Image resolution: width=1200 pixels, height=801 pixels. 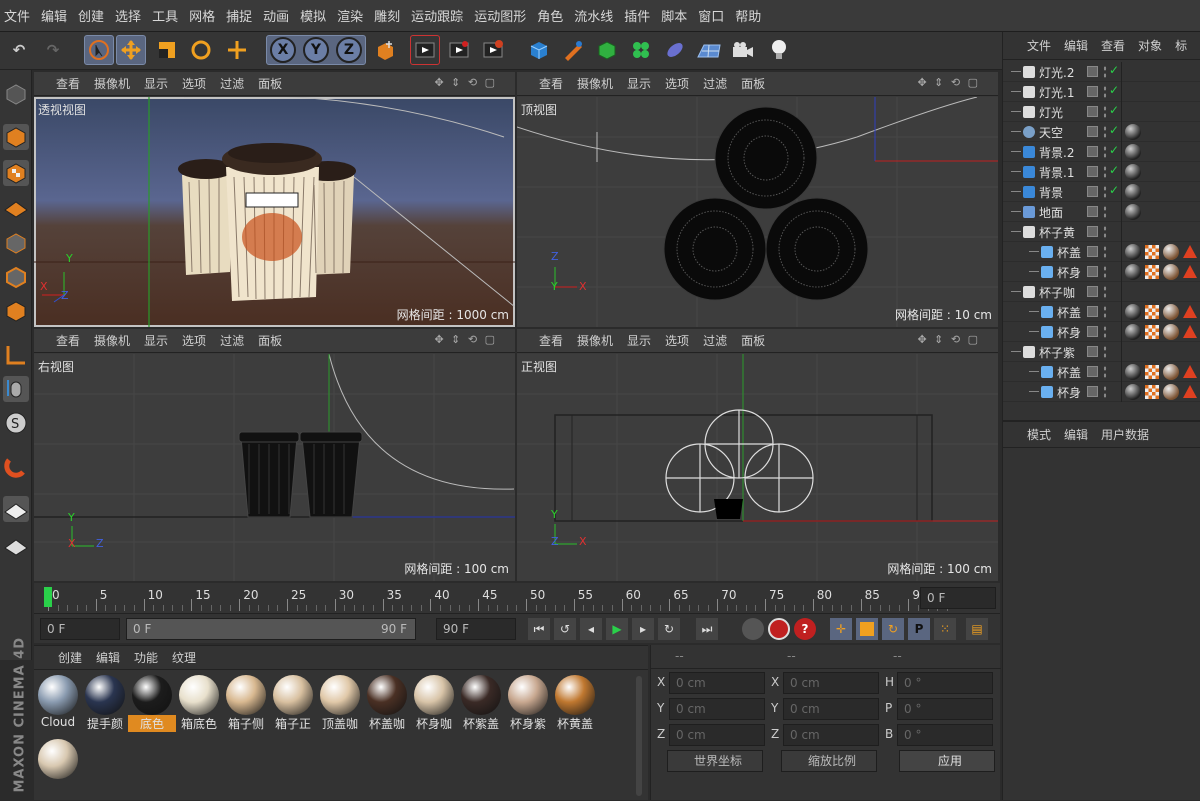 What do you see at coordinates (17, 15) in the screenshot?
I see `menu-item: 文件` at bounding box center [17, 15].